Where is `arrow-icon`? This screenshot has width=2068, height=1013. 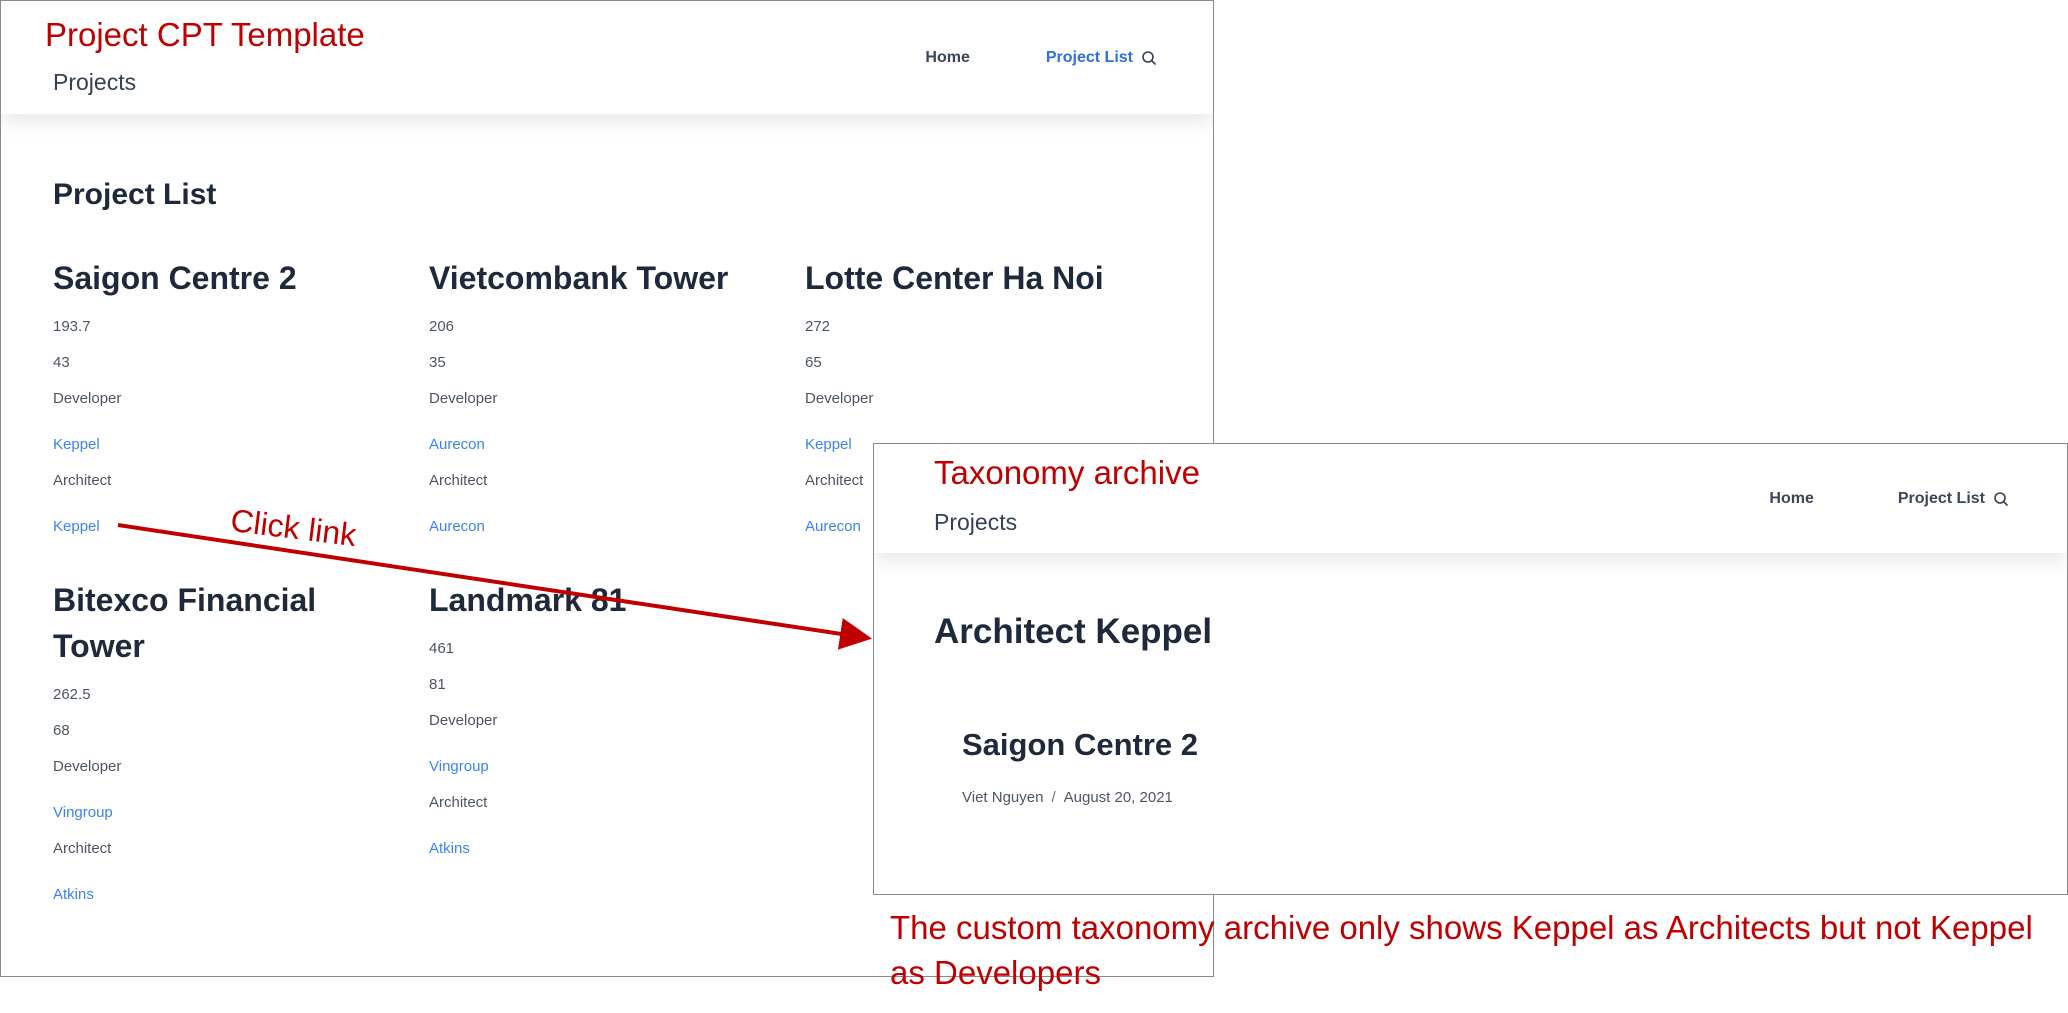
arrow-icon is located at coordinates (494, 586).